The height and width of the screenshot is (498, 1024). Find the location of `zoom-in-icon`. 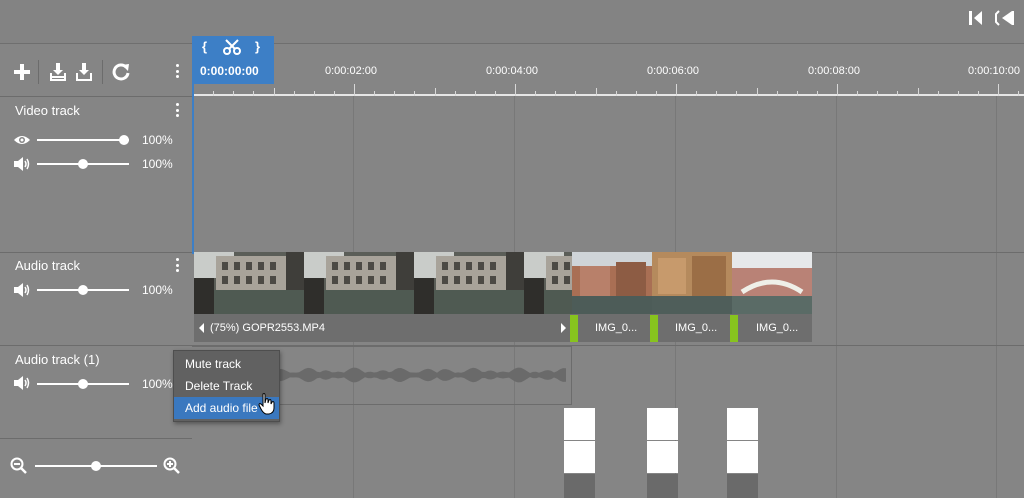

zoom-in-icon is located at coordinates (172, 468).